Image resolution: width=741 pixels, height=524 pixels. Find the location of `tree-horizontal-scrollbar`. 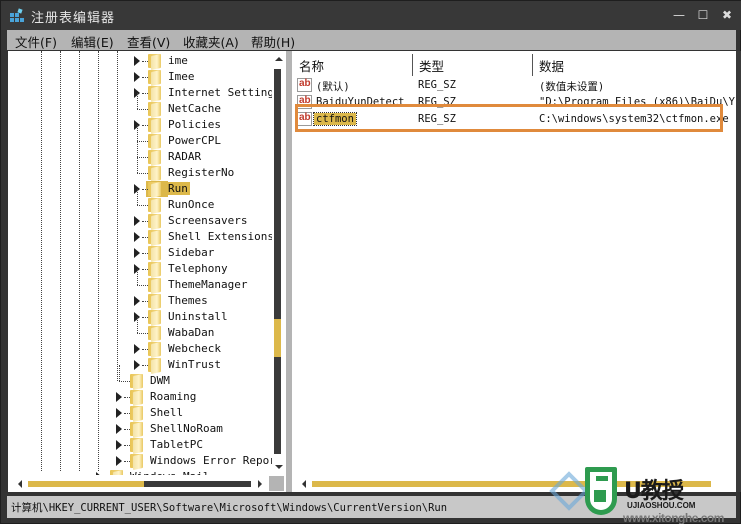

tree-horizontal-scrollbar is located at coordinates (140, 483).